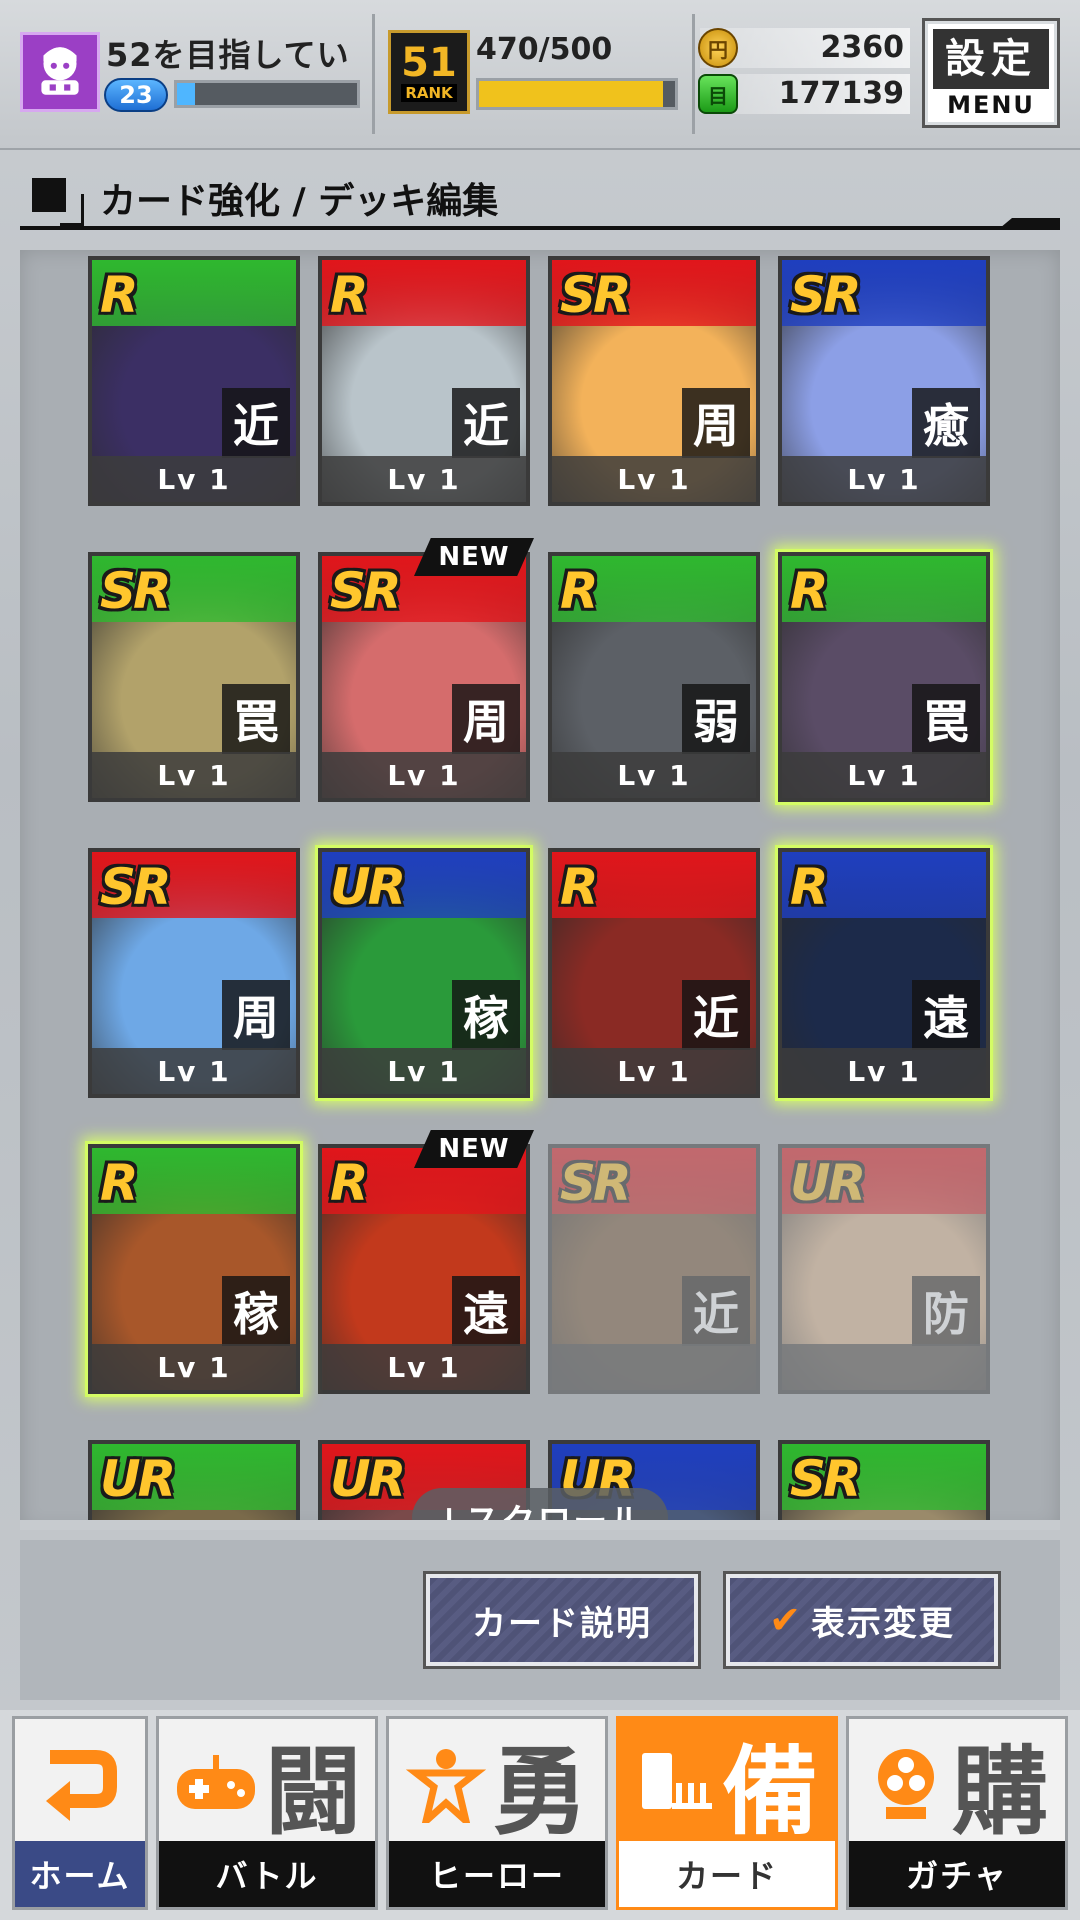 This screenshot has width=1080, height=1920. What do you see at coordinates (862, 1620) in the screenshot?
I see `display-change-button: ✔ 表示変更` at bounding box center [862, 1620].